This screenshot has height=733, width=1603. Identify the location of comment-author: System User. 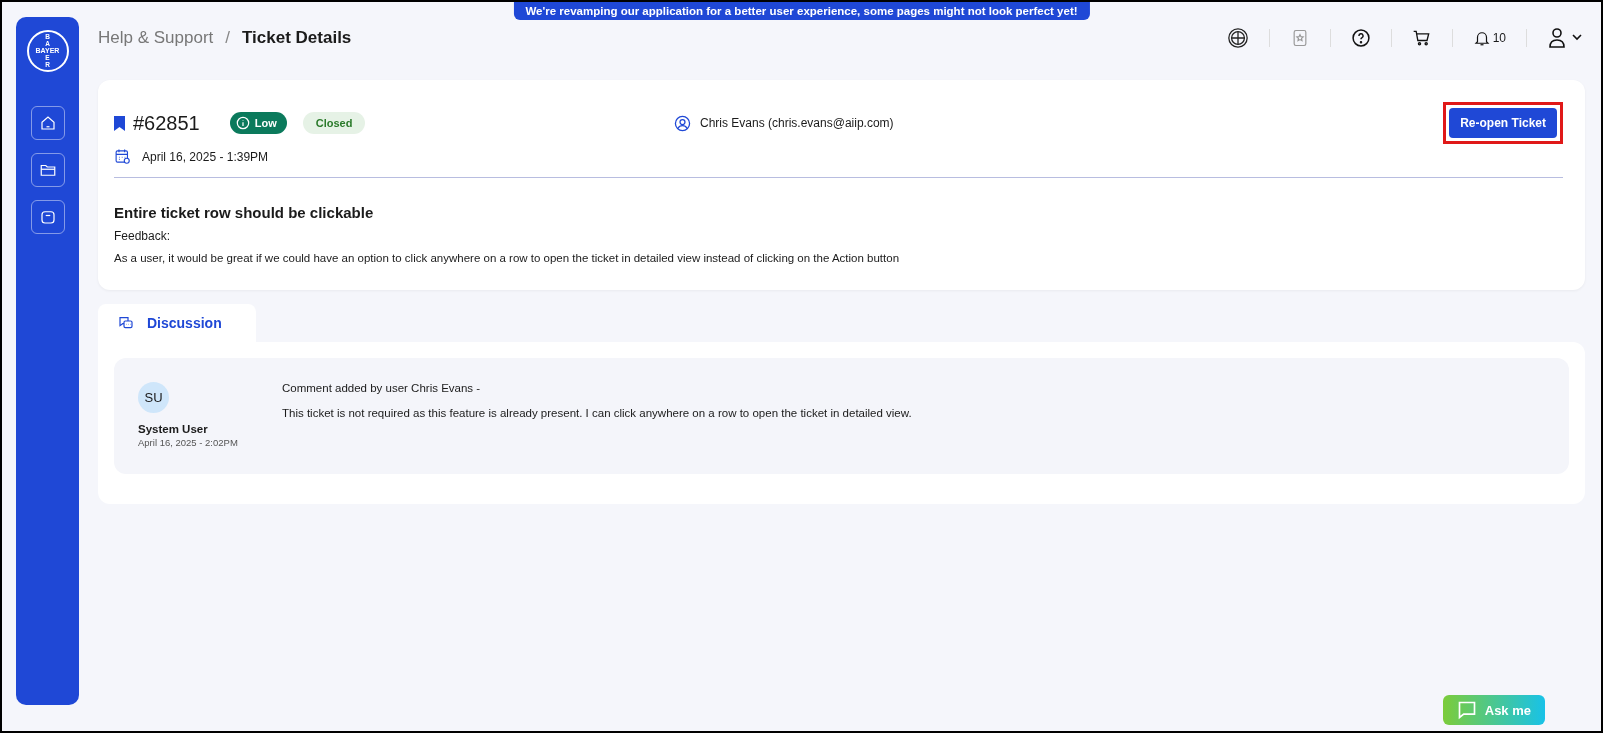
(173, 429).